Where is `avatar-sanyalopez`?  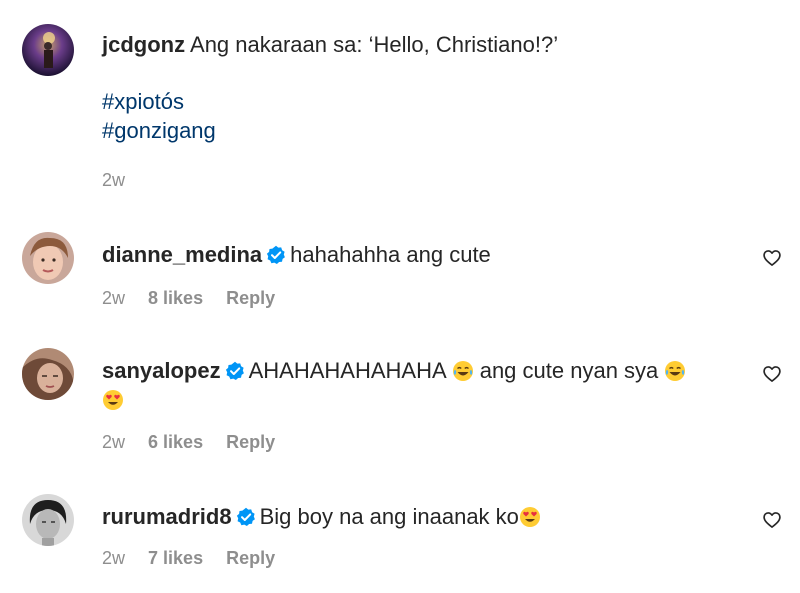
avatar-sanyalopez is located at coordinates (48, 374).